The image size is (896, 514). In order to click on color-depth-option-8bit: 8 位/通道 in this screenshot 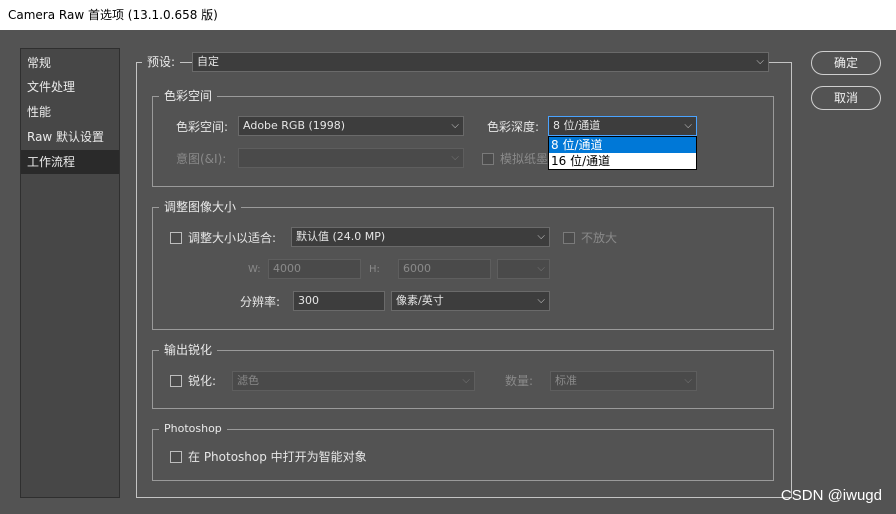, I will do `click(622, 145)`.